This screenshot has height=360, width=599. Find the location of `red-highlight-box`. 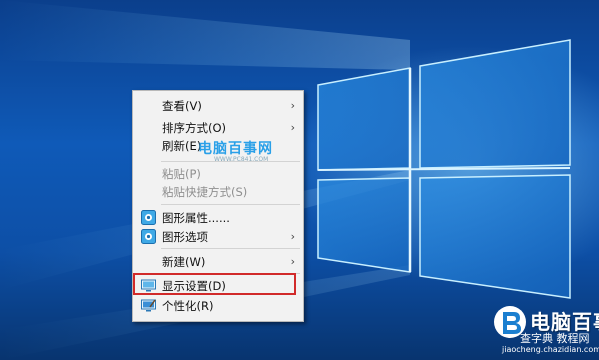

red-highlight-box is located at coordinates (214, 284).